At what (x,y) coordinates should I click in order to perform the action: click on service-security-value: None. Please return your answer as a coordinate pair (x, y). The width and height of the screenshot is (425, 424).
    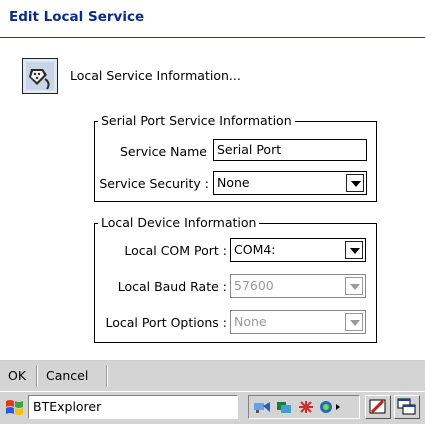
    Looking at the image, I should click on (233, 182).